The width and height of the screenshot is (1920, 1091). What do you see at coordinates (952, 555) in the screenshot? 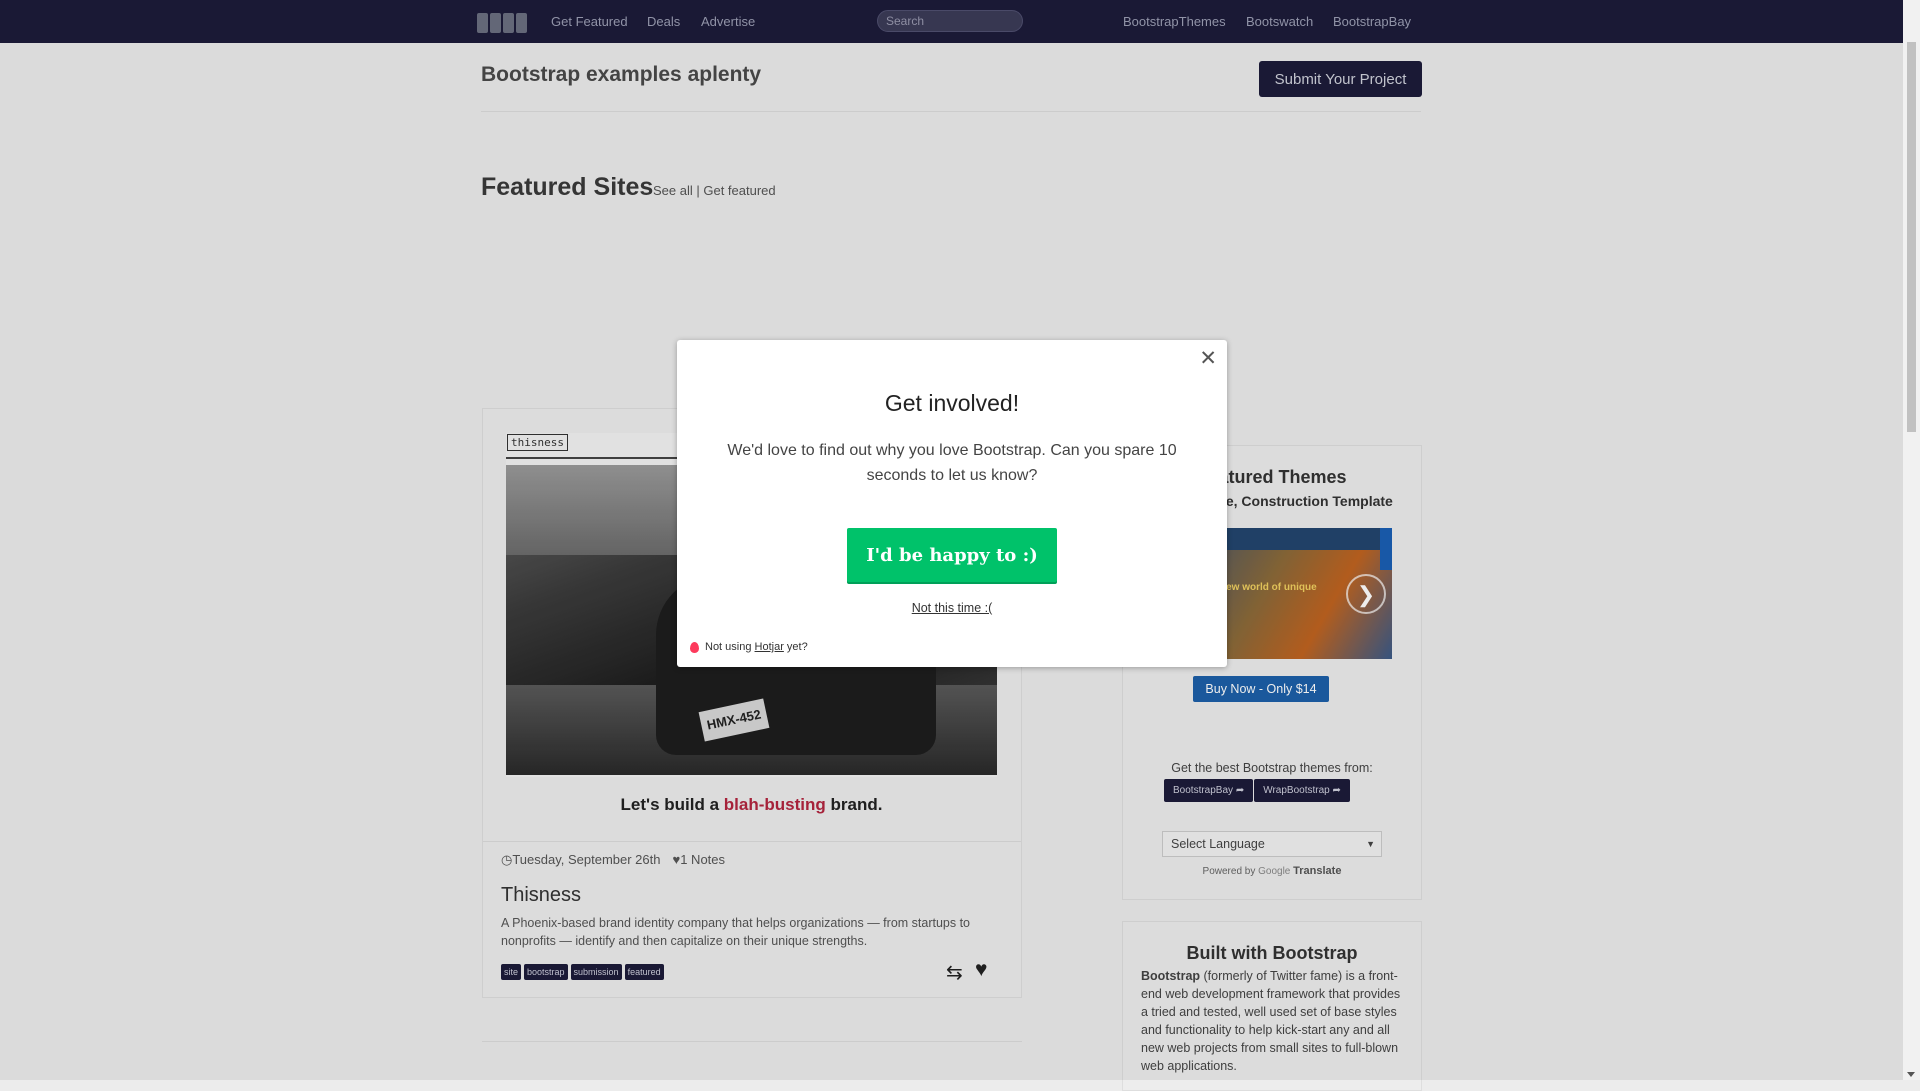
I see `happy-to-button: I'd be happy to :)` at bounding box center [952, 555].